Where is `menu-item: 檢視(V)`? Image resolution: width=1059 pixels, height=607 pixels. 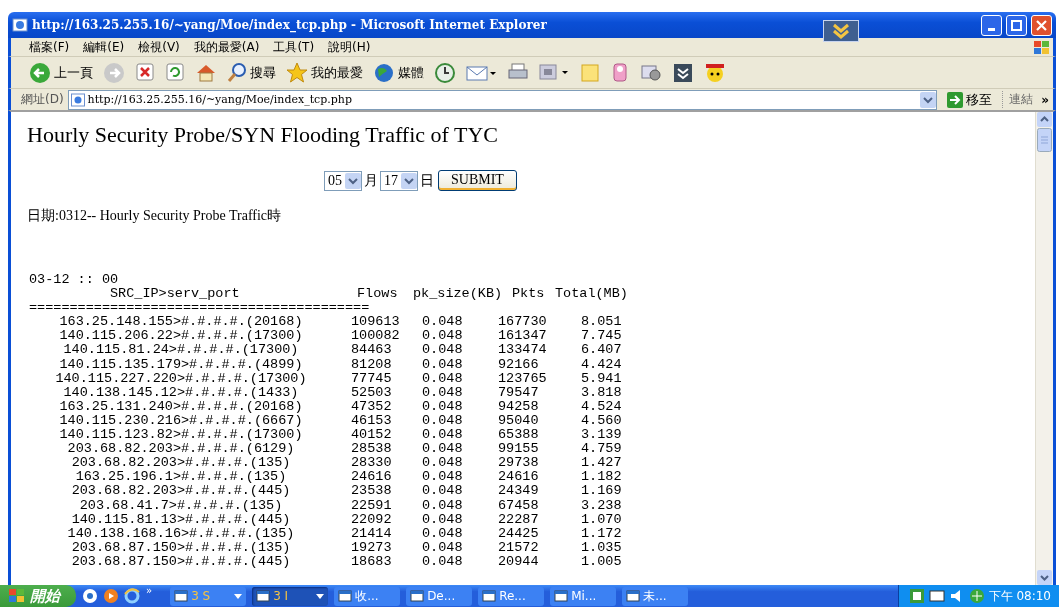
menu-item: 檢視(V) is located at coordinates (159, 47).